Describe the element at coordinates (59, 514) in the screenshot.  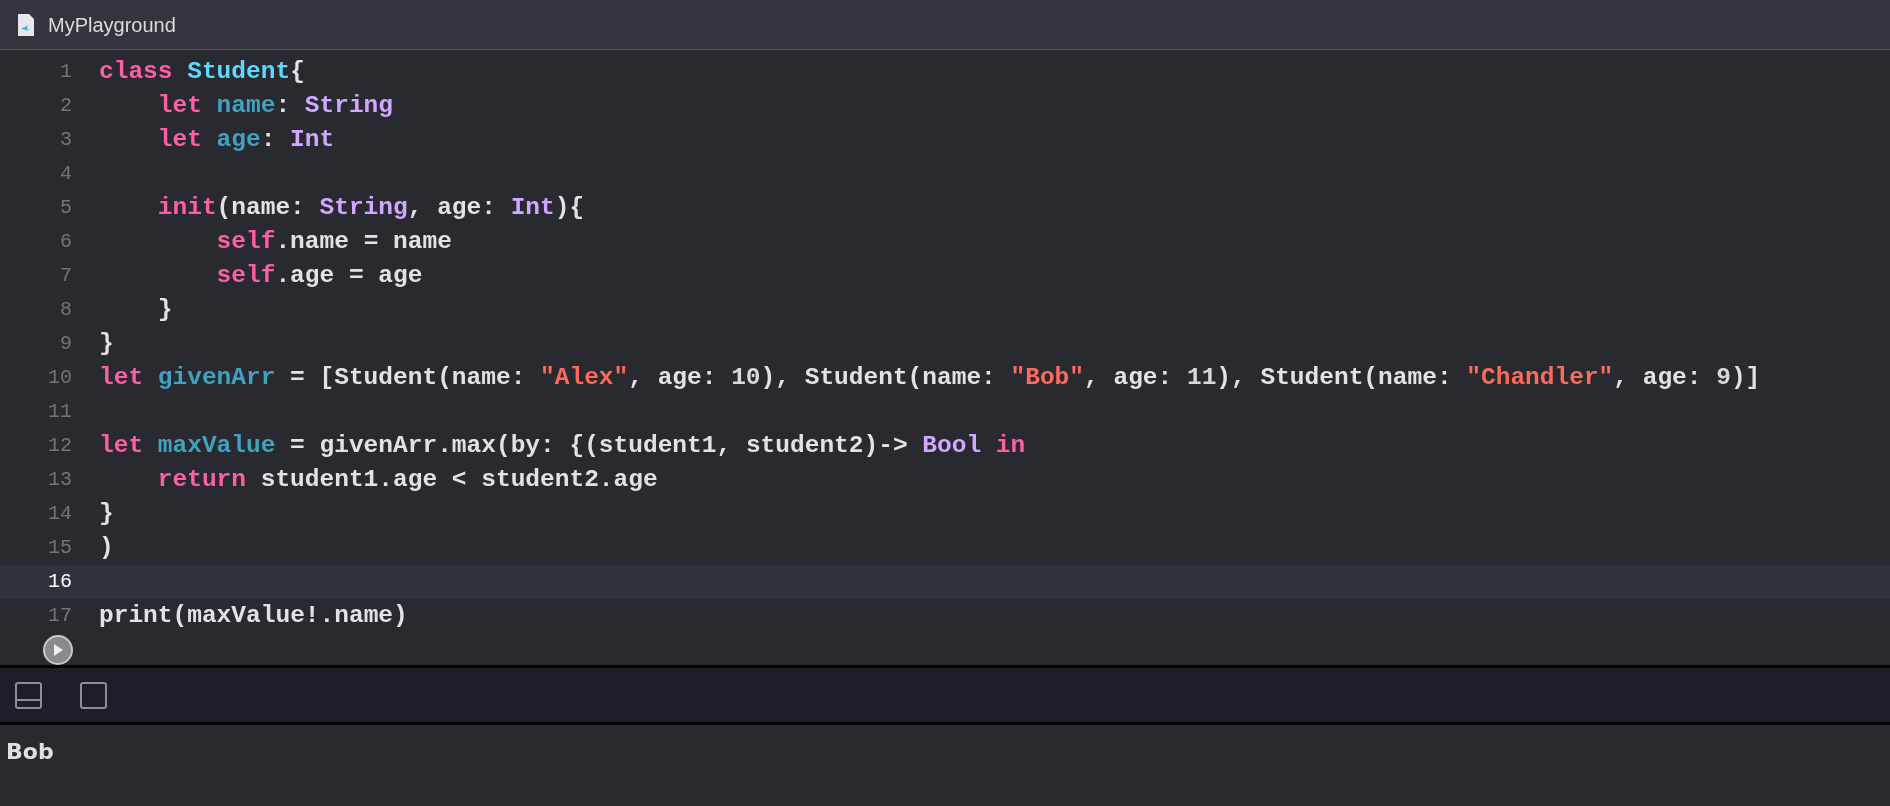
I see `line-number: 14` at that location.